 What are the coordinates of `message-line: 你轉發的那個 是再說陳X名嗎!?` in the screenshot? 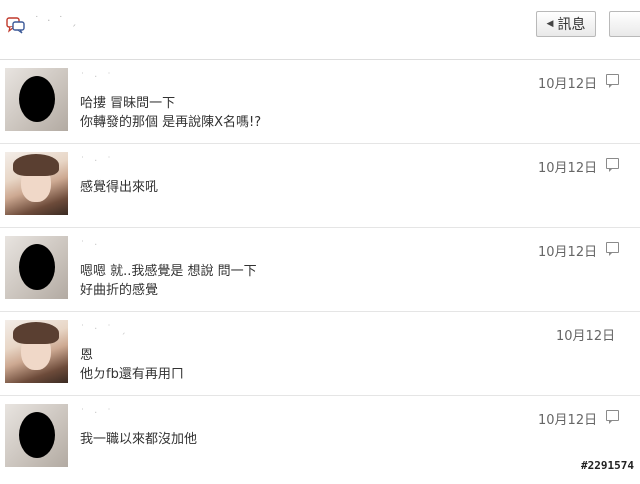 It's located at (171, 122).